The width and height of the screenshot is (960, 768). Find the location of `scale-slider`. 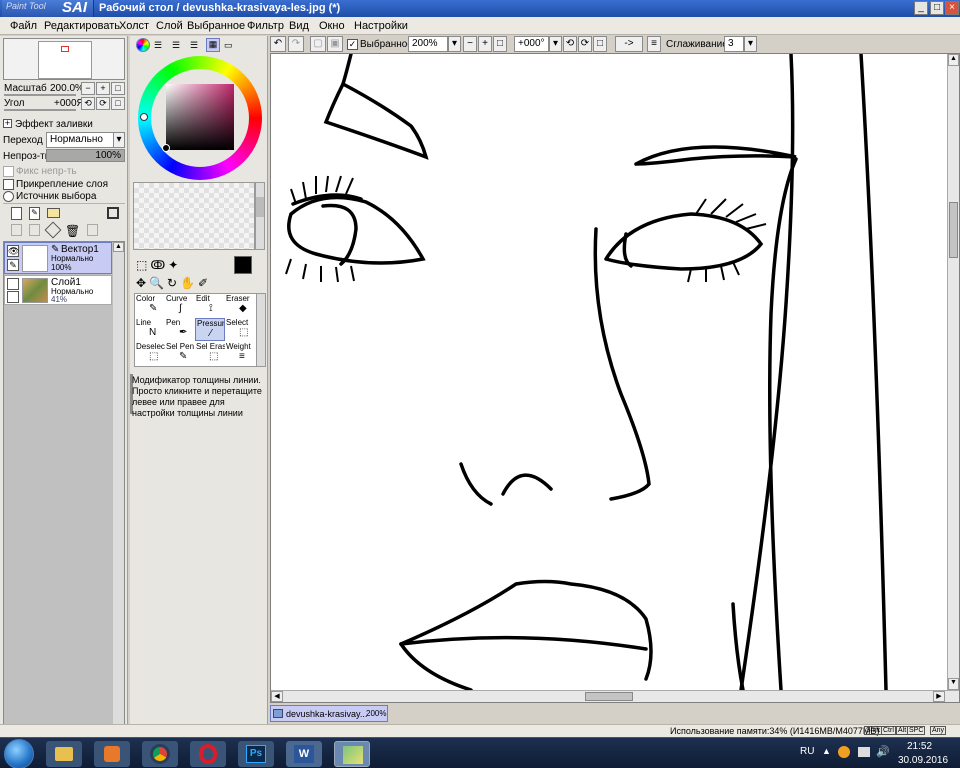

scale-slider is located at coordinates (40, 95).